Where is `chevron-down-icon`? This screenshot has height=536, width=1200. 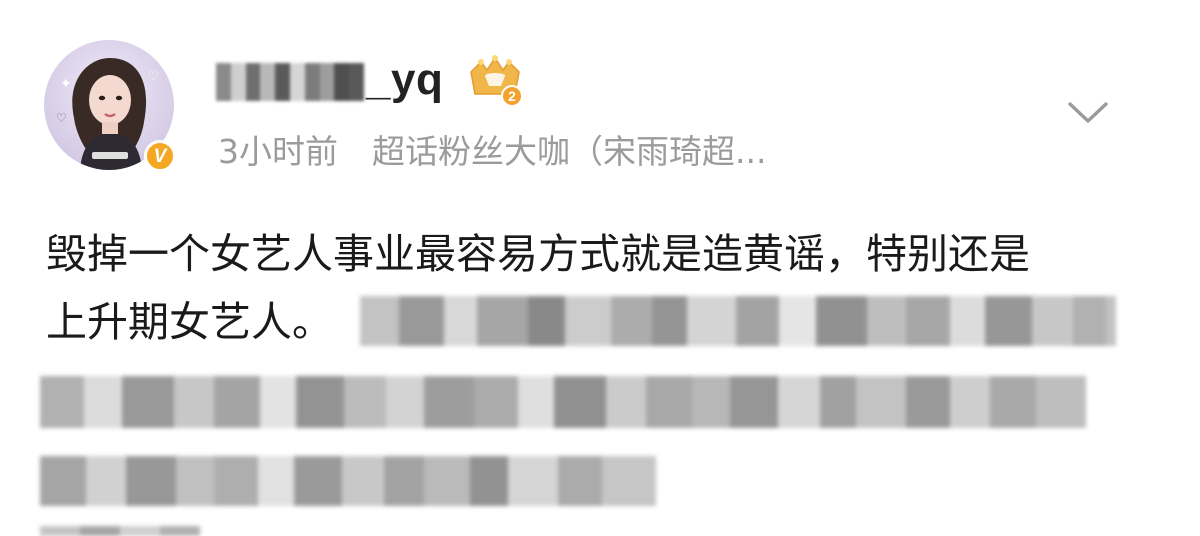 chevron-down-icon is located at coordinates (1088, 112).